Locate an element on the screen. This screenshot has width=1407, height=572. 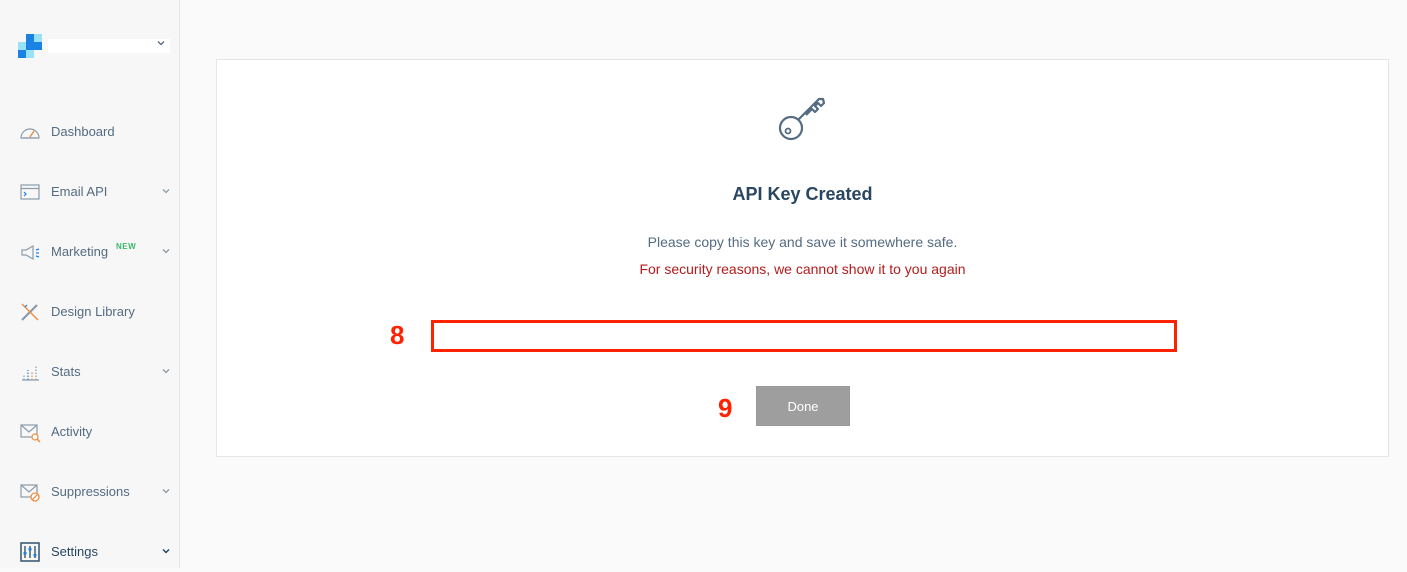
sendgrid-logo-icon is located at coordinates (30, 46).